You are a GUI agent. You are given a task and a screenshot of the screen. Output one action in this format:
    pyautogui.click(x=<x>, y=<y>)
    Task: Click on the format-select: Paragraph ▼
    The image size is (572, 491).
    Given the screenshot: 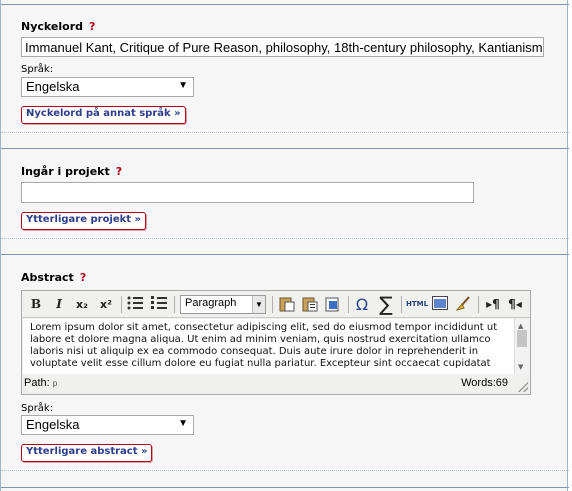 What is the action you would take?
    pyautogui.click(x=223, y=304)
    